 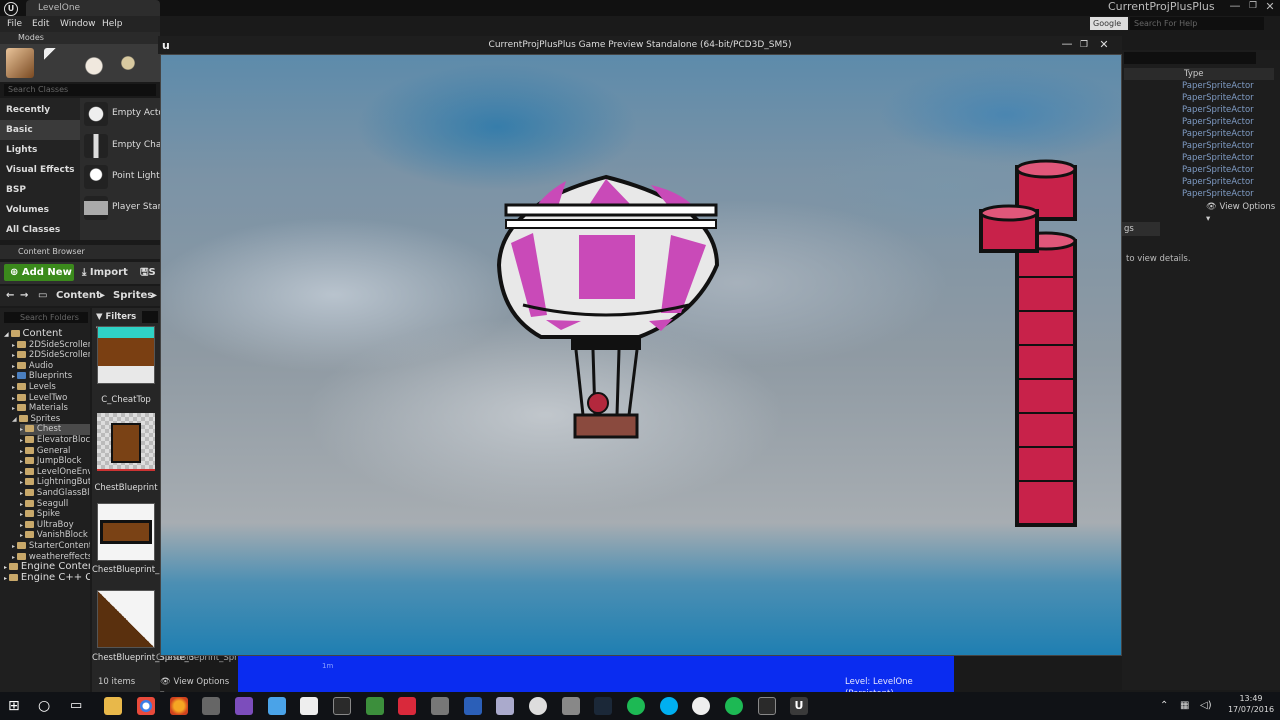 I want to click on modes-tab: Modes, so click(x=80, y=38).